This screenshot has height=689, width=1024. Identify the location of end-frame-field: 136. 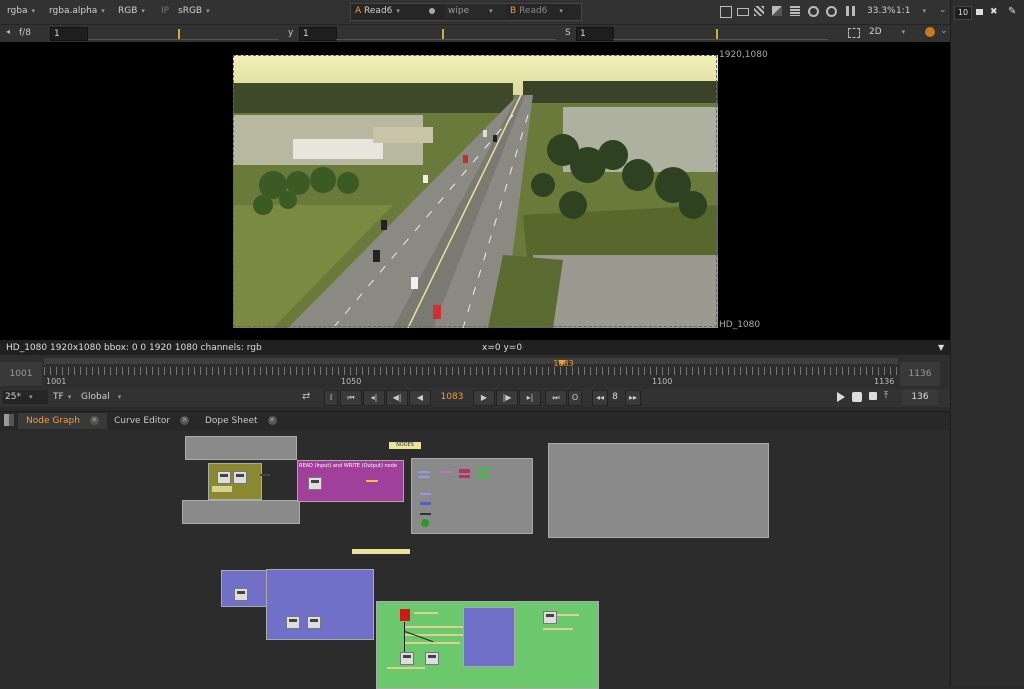
(920, 397).